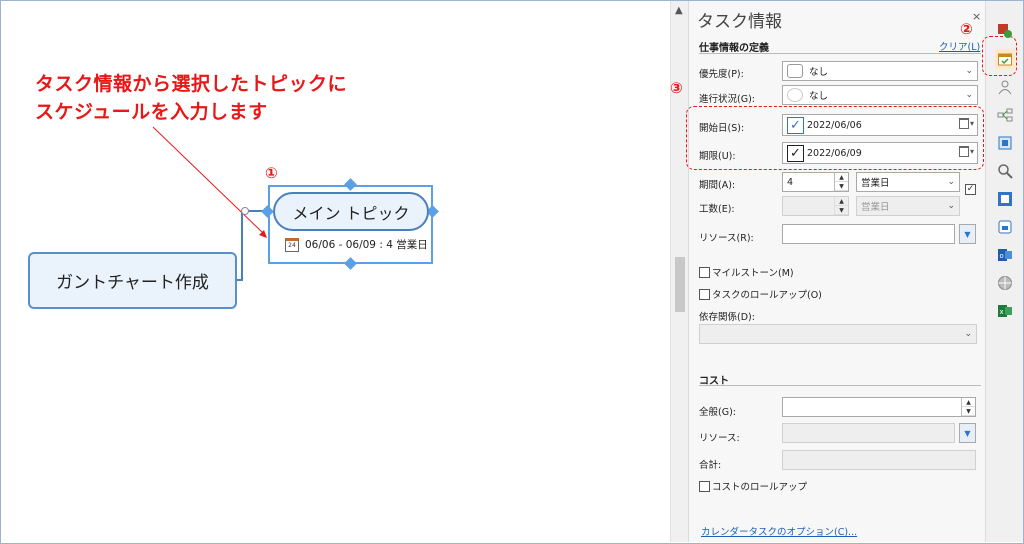 The height and width of the screenshot is (544, 1024). What do you see at coordinates (966, 29) in the screenshot?
I see `marker-2: ②` at bounding box center [966, 29].